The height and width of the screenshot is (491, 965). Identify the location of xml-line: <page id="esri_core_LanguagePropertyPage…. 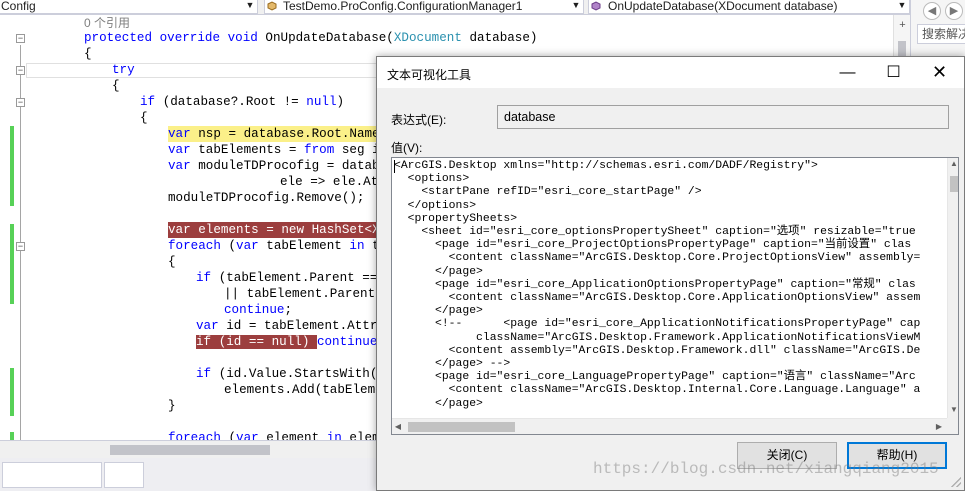
(655, 377).